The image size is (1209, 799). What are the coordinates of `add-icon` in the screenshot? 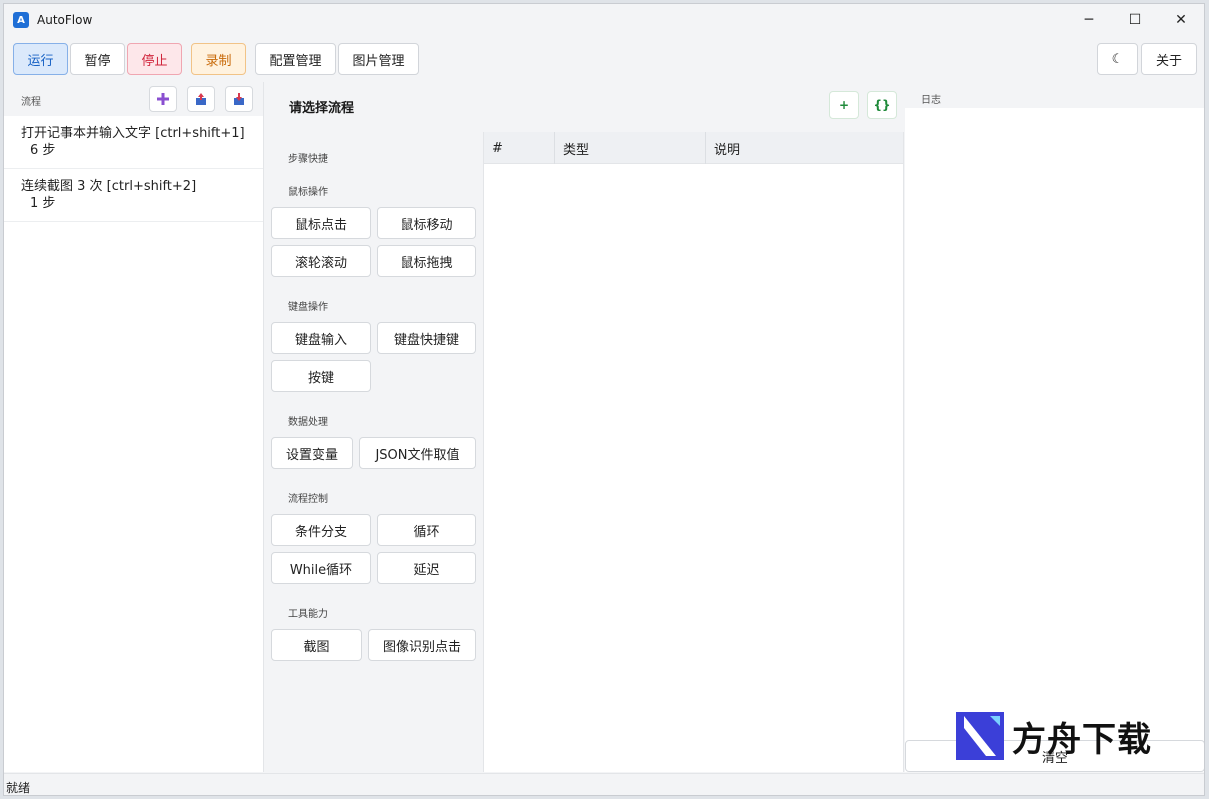 It's located at (163, 99).